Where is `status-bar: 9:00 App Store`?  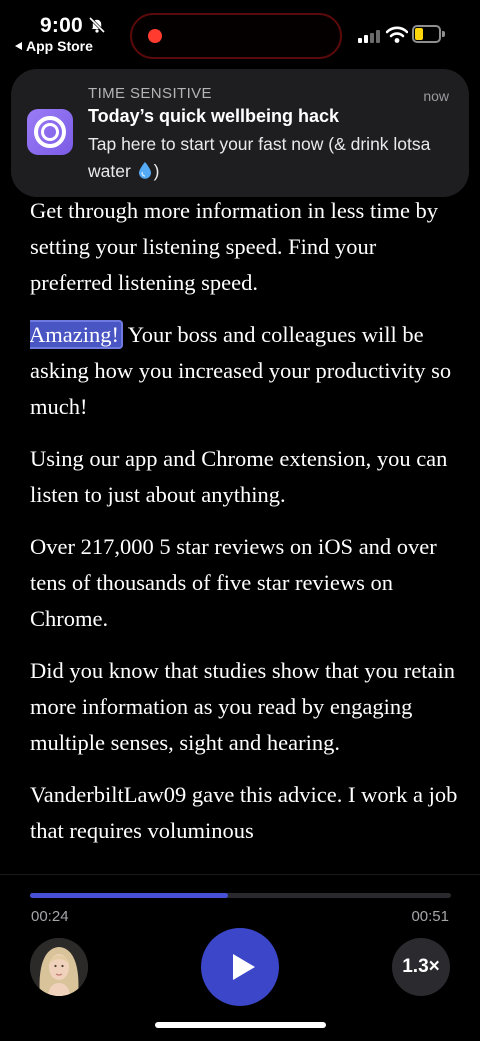
status-bar: 9:00 App Store is located at coordinates (240, 32).